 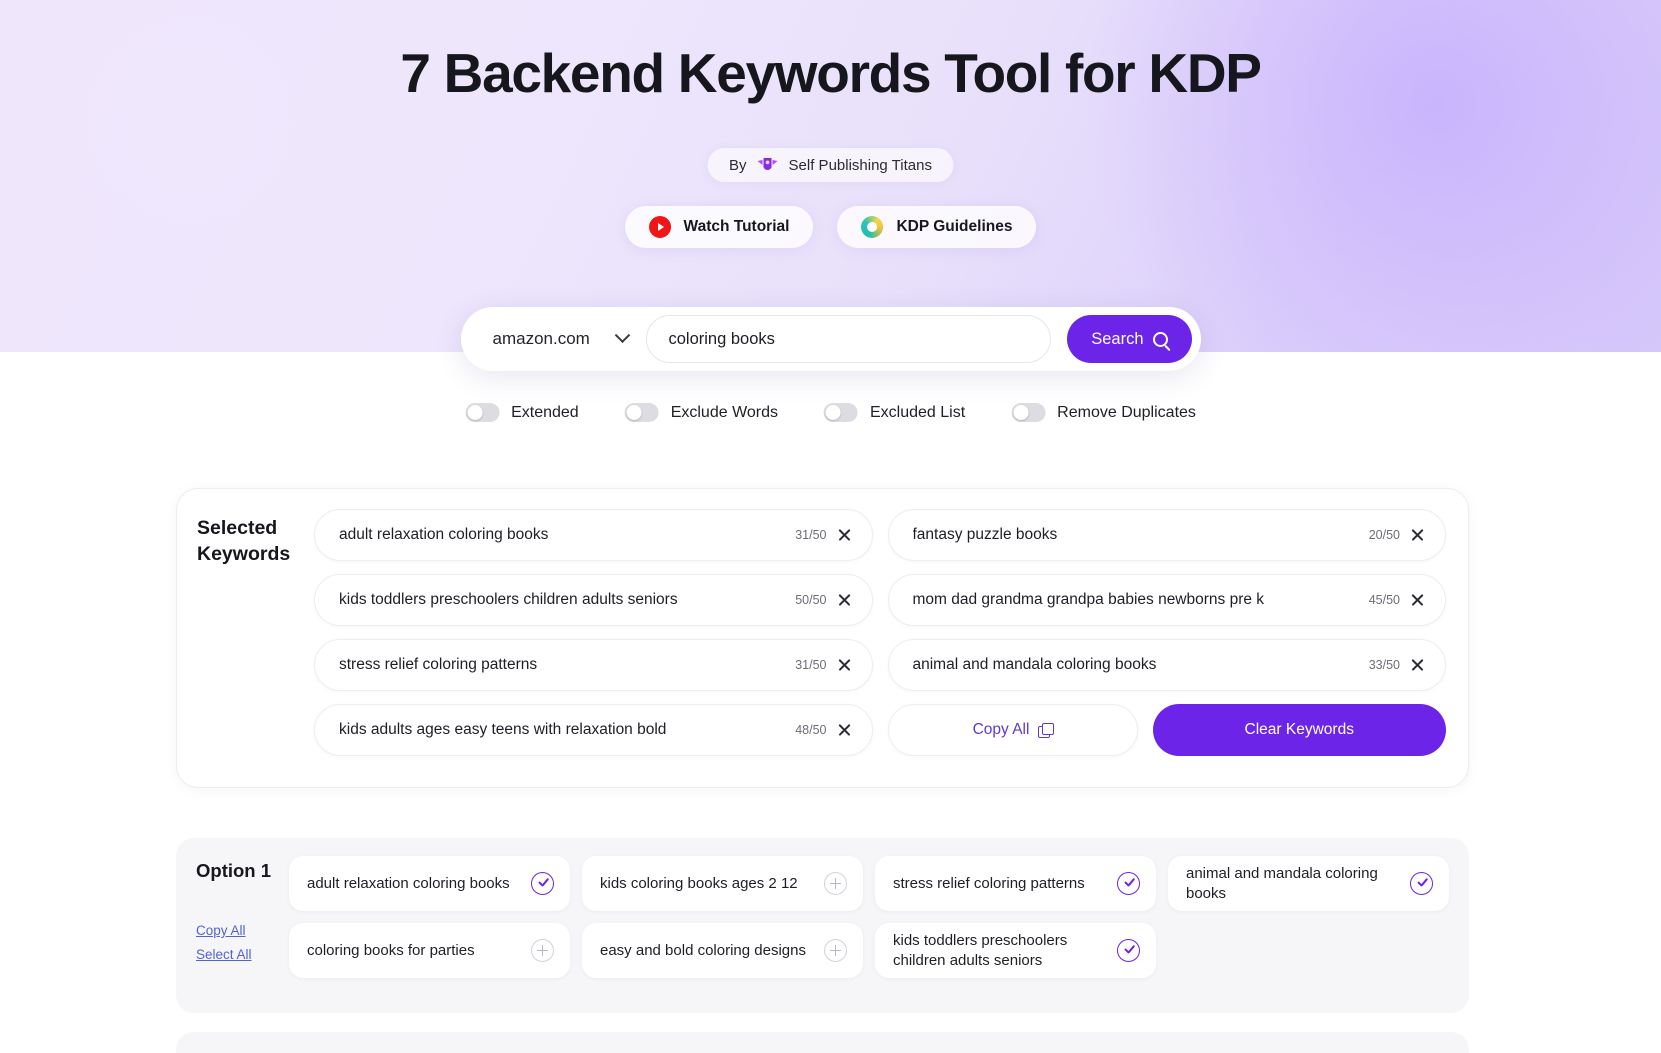 I want to click on by-badge: By Self Publishing Titans, so click(x=830, y=165).